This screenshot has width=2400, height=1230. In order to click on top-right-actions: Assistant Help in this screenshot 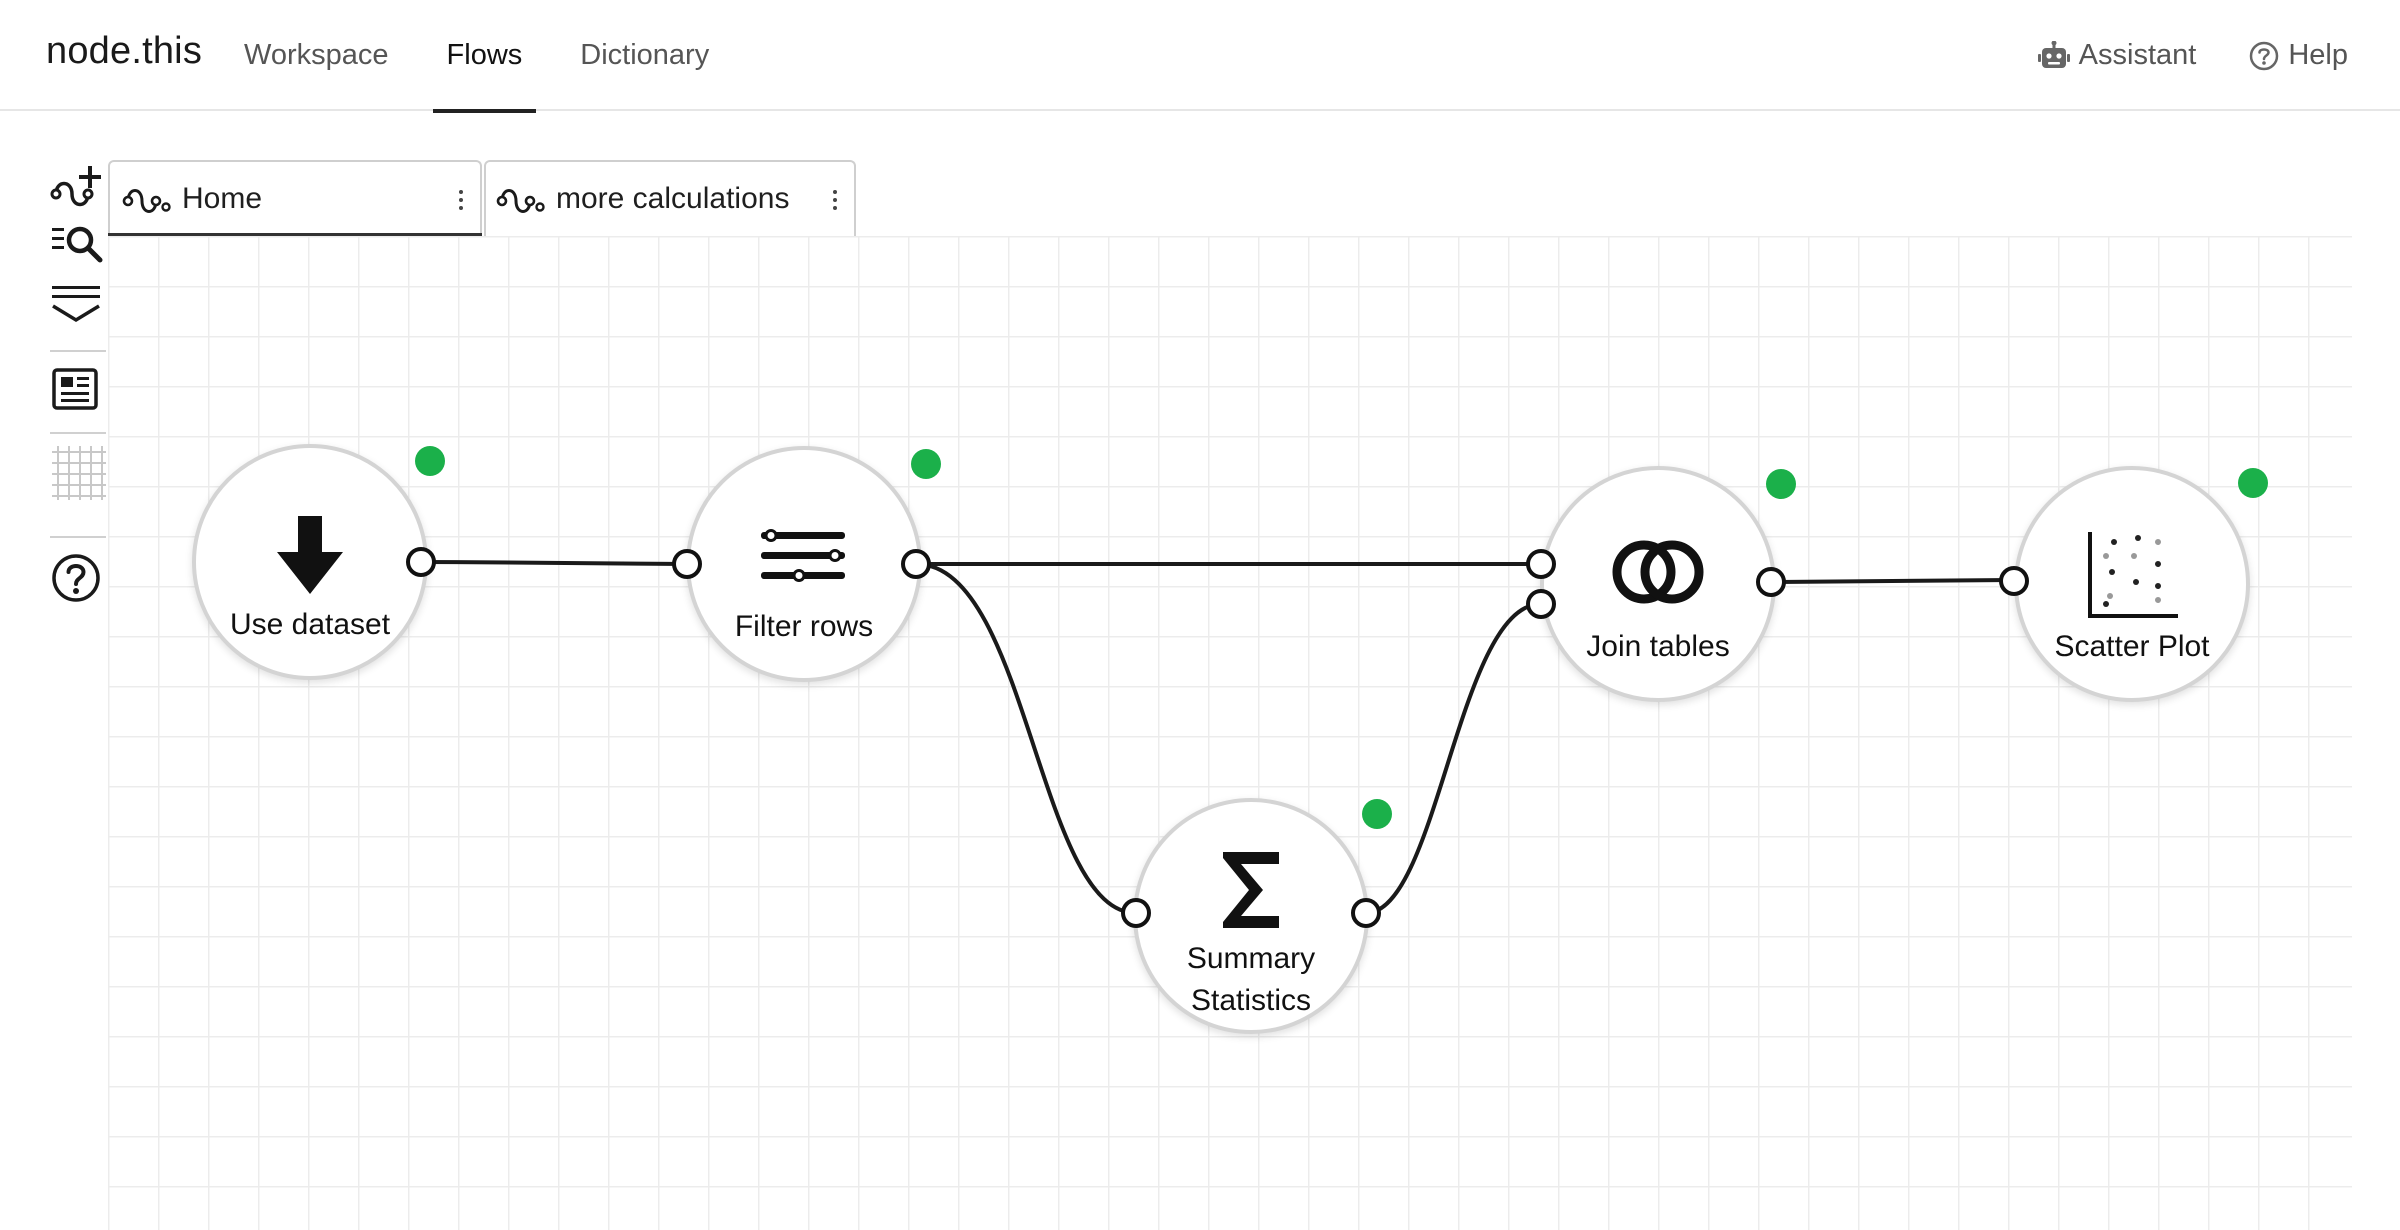, I will do `click(2166, 55)`.